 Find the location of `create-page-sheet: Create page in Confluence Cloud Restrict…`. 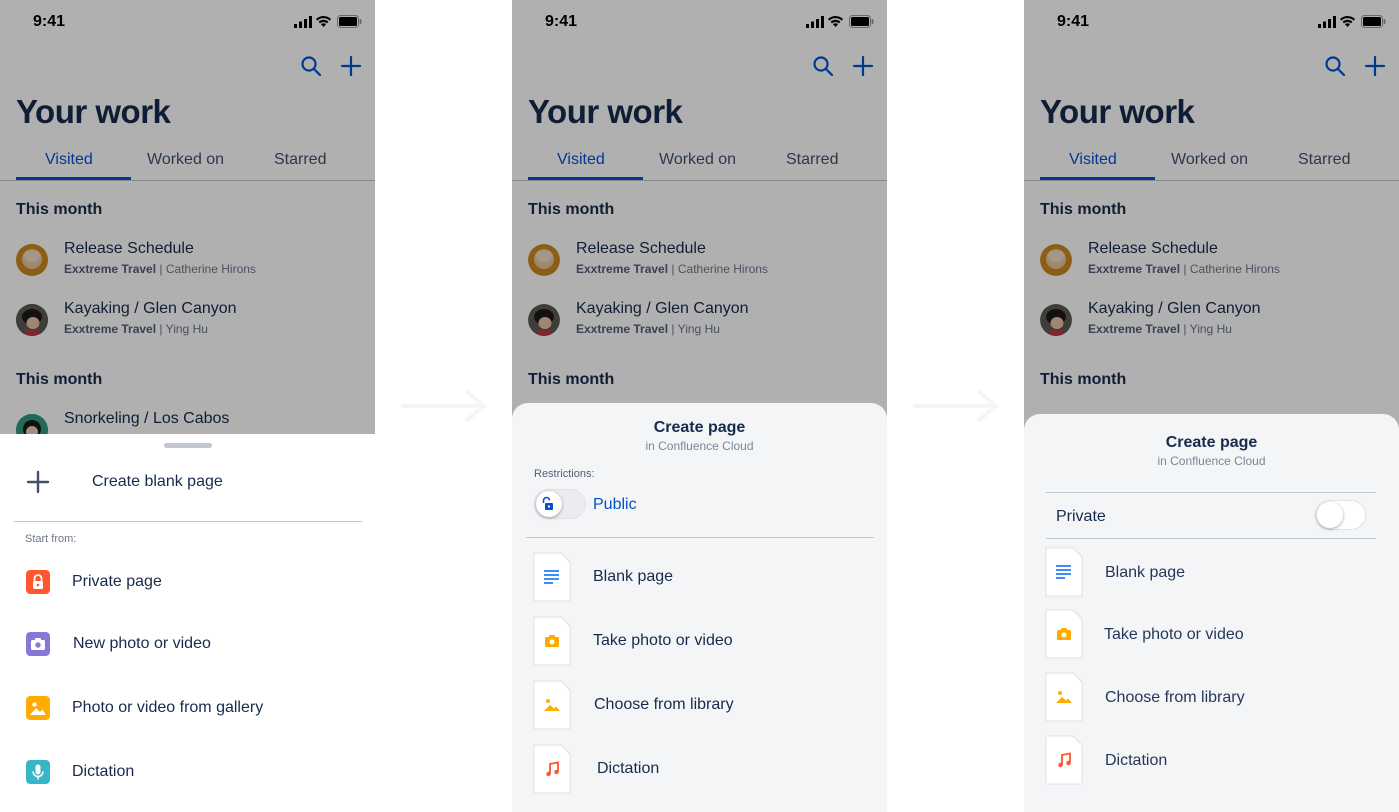

create-page-sheet: Create page in Confluence Cloud Restrict… is located at coordinates (699, 607).